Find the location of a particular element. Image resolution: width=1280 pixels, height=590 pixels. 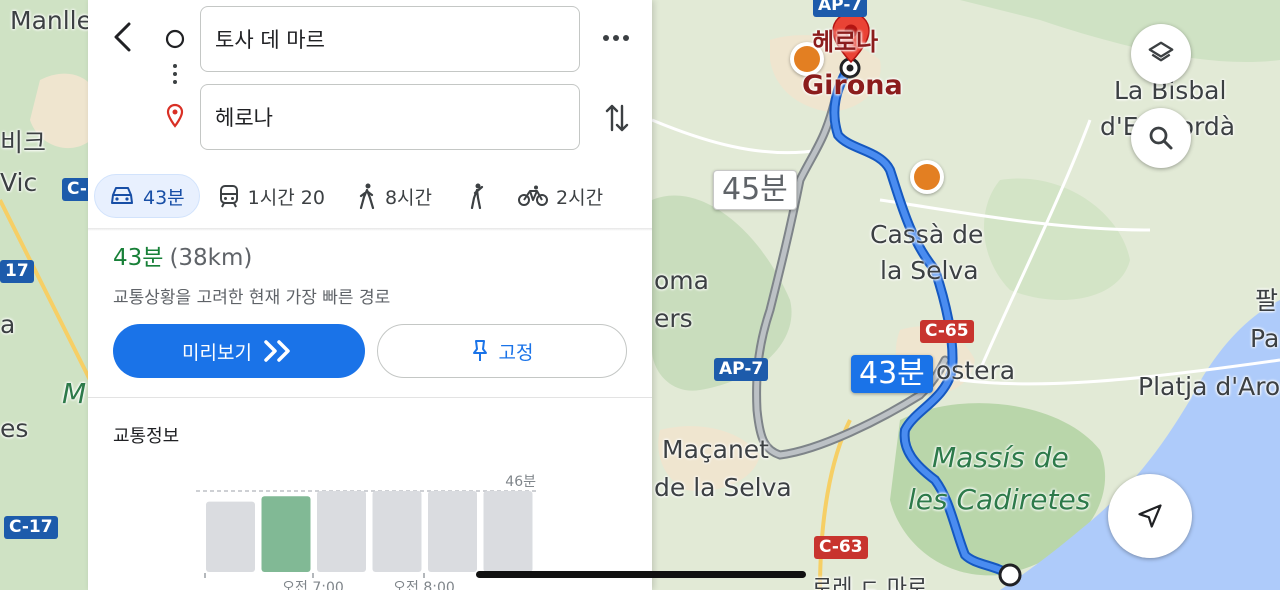

place-label: 비크 is located at coordinates (23, 142).